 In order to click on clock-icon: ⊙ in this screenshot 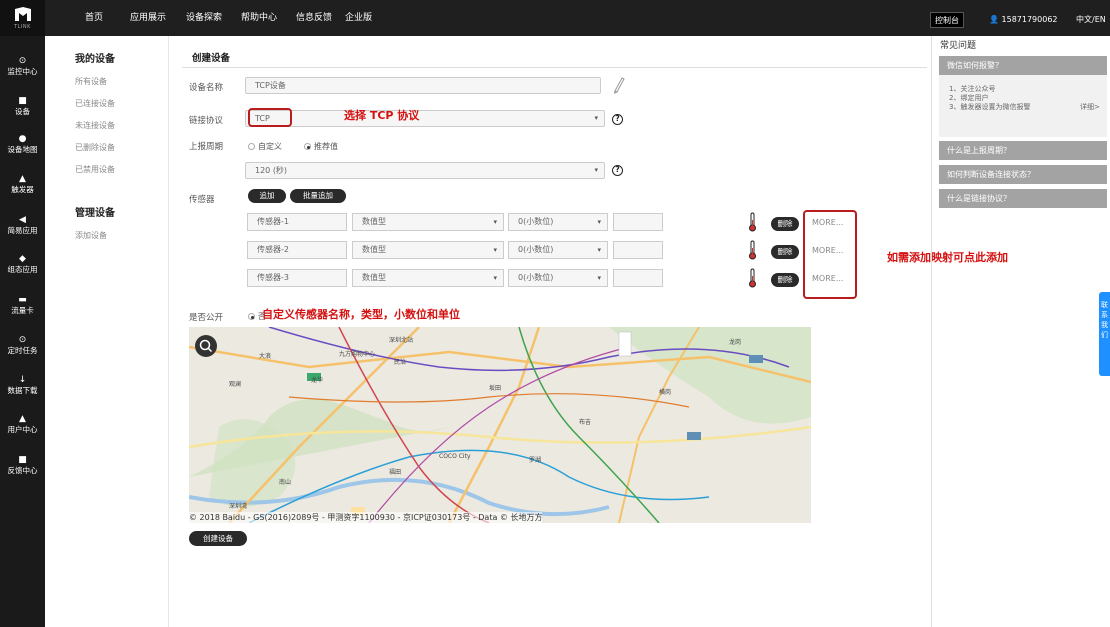, I will do `click(22, 340)`.